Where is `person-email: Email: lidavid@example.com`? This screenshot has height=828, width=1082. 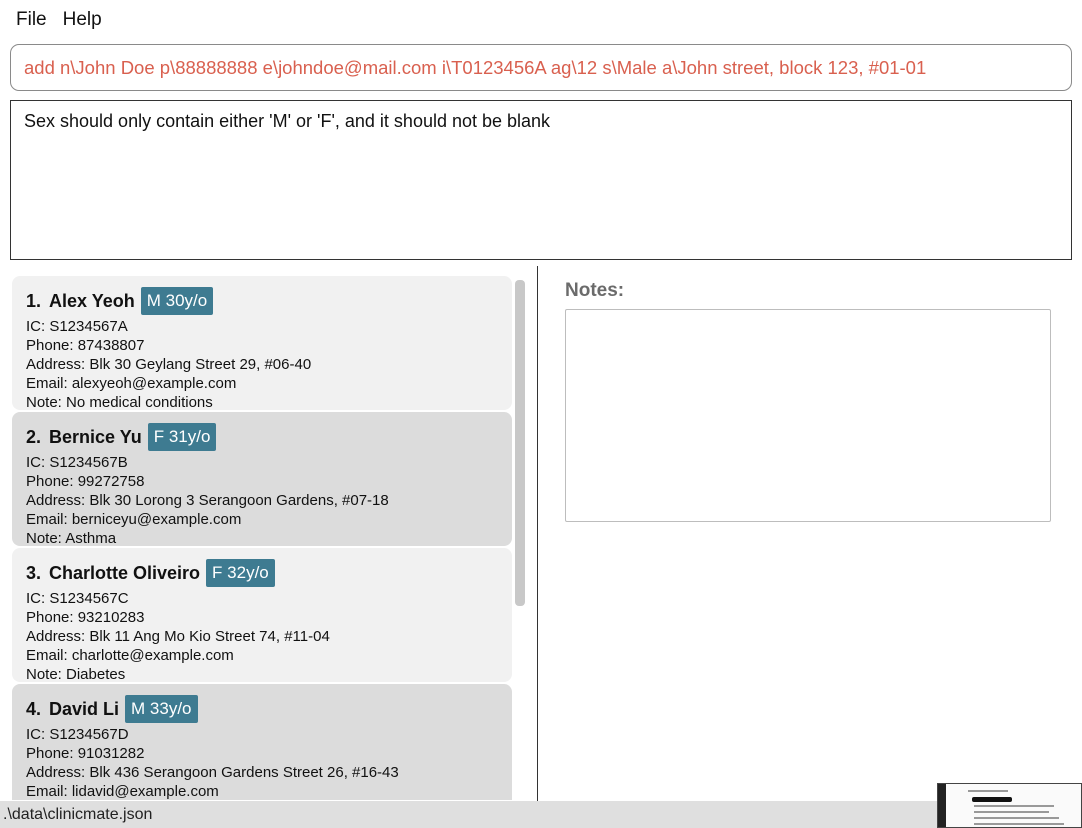
person-email: Email: lidavid@example.com is located at coordinates (122, 791).